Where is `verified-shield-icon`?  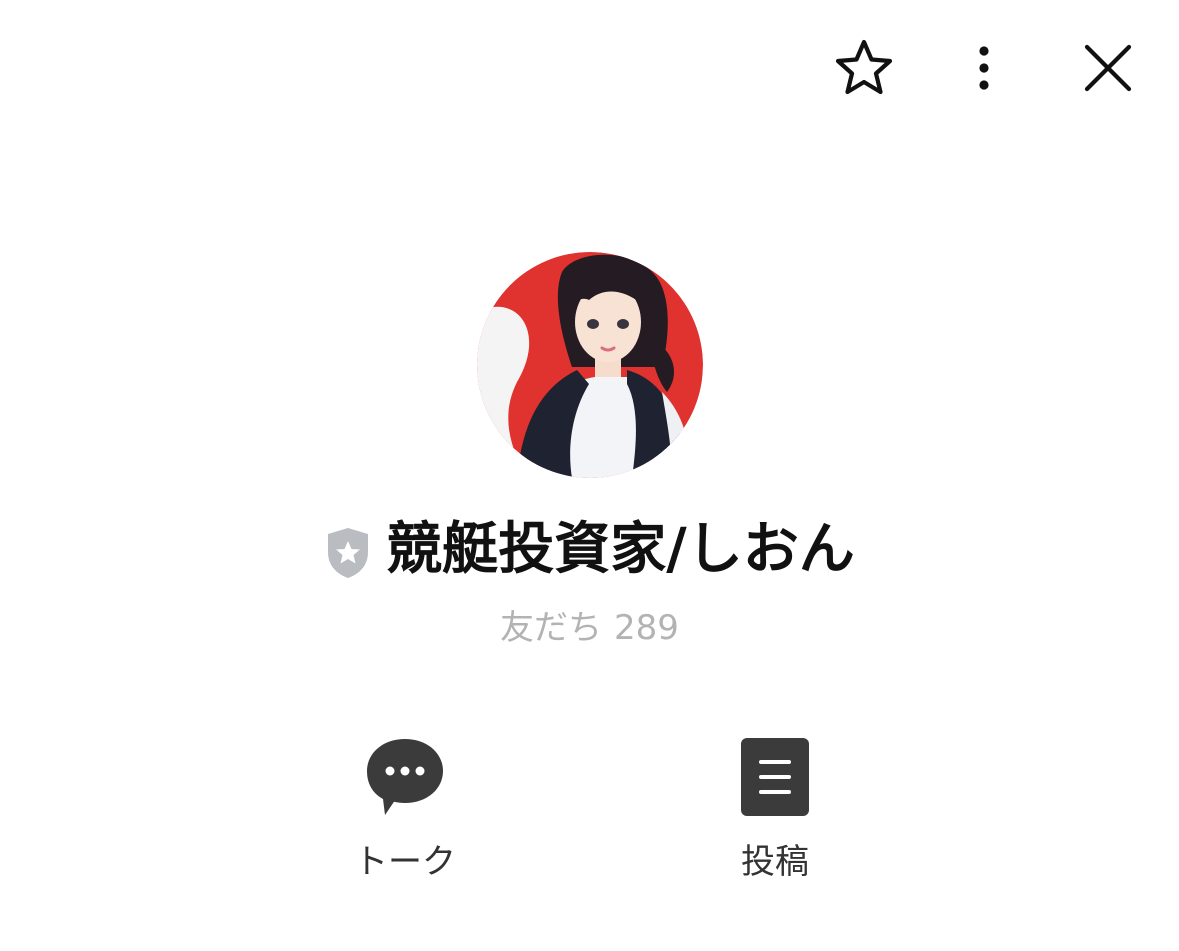
verified-shield-icon is located at coordinates (348, 553).